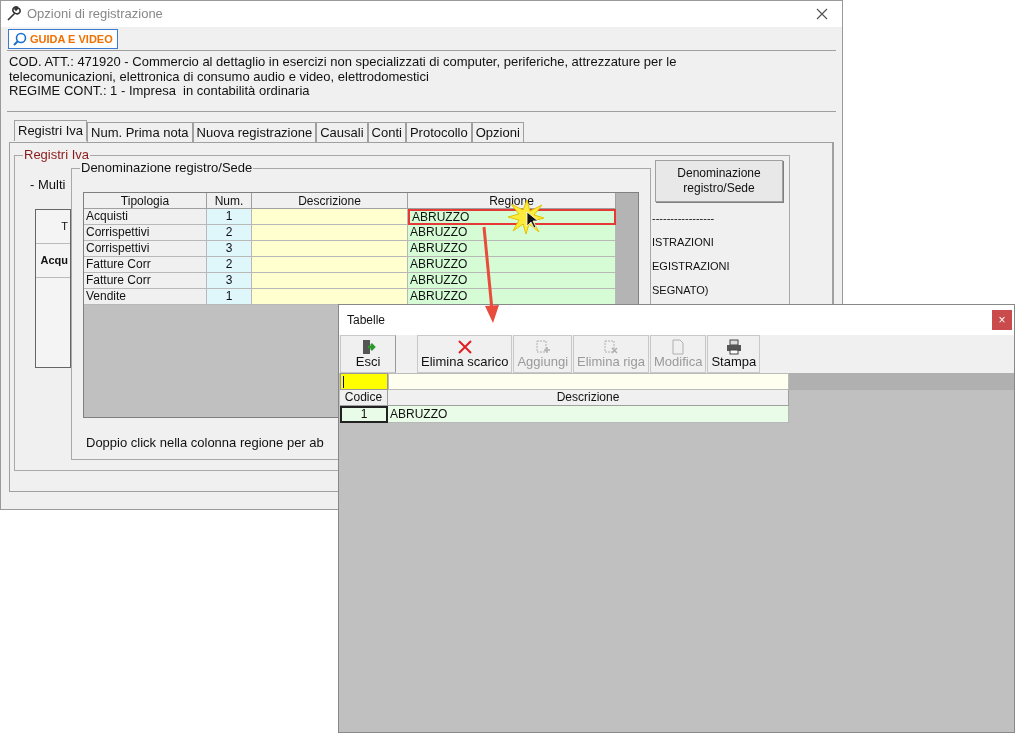  Describe the element at coordinates (95, 14) in the screenshot. I see `window-title: Opzioni di registrazione` at that location.